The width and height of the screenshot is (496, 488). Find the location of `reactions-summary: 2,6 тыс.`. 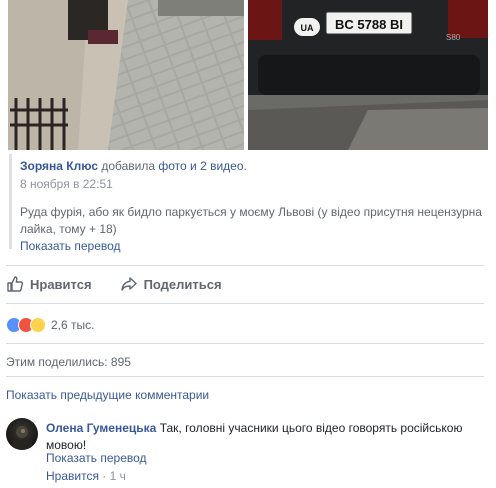

reactions-summary: 2,6 тыс. is located at coordinates (50, 325).